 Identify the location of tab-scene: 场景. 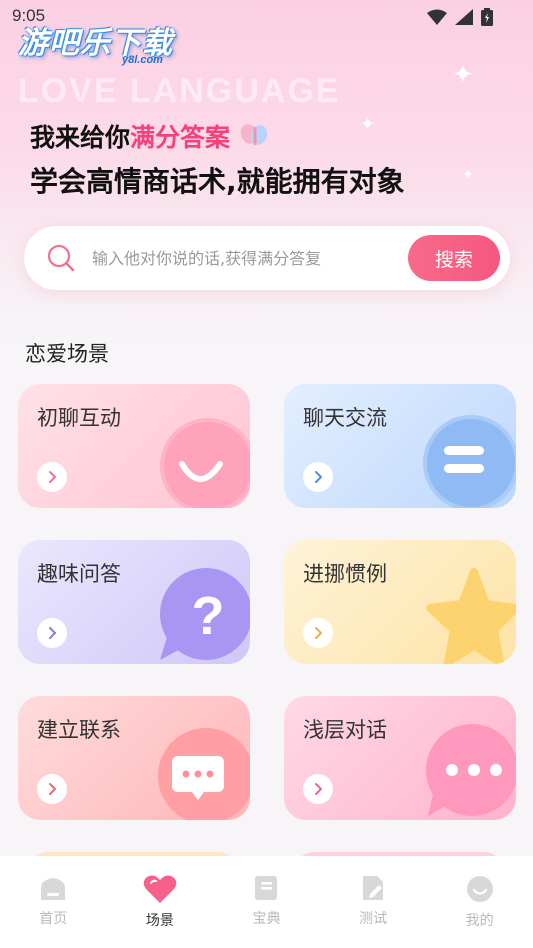
(160, 902).